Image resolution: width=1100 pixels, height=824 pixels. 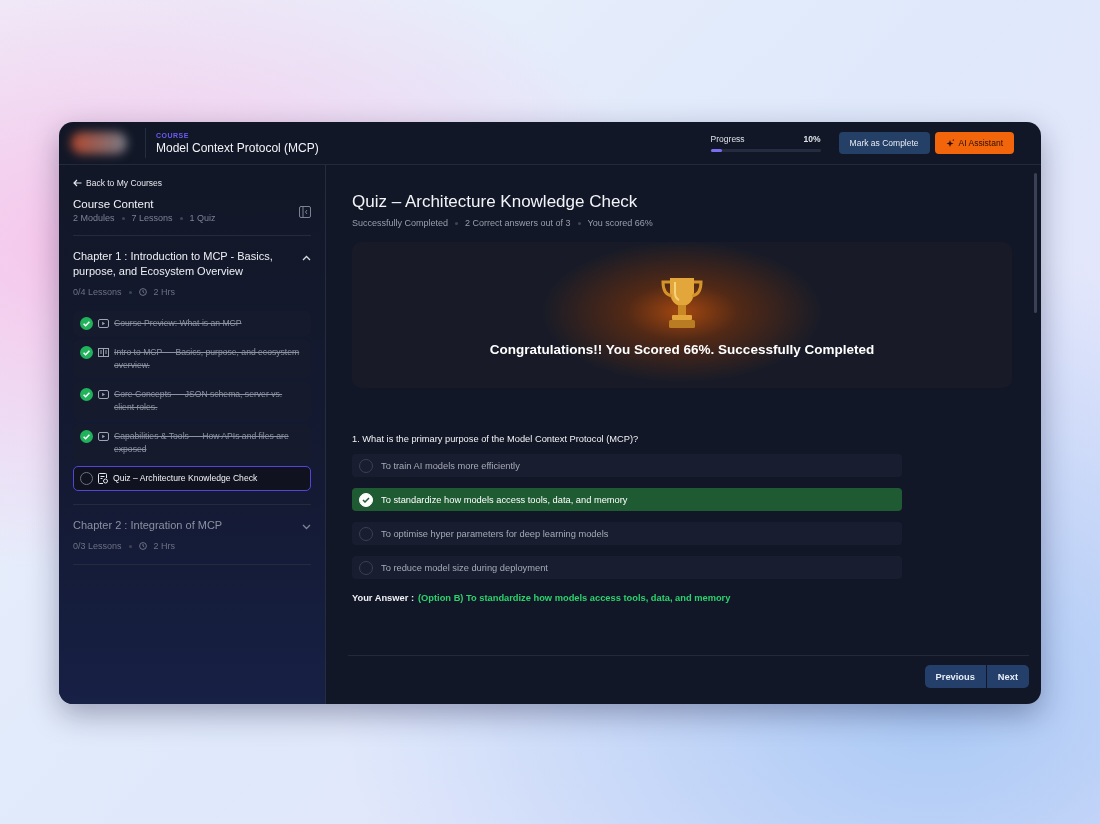 I want to click on lesson-item: Core Concepts — JSON schema, server vs. client roles., so click(x=192, y=401).